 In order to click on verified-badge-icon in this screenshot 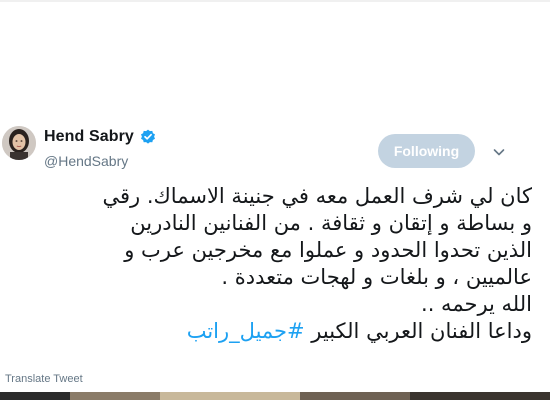, I will do `click(148, 137)`.